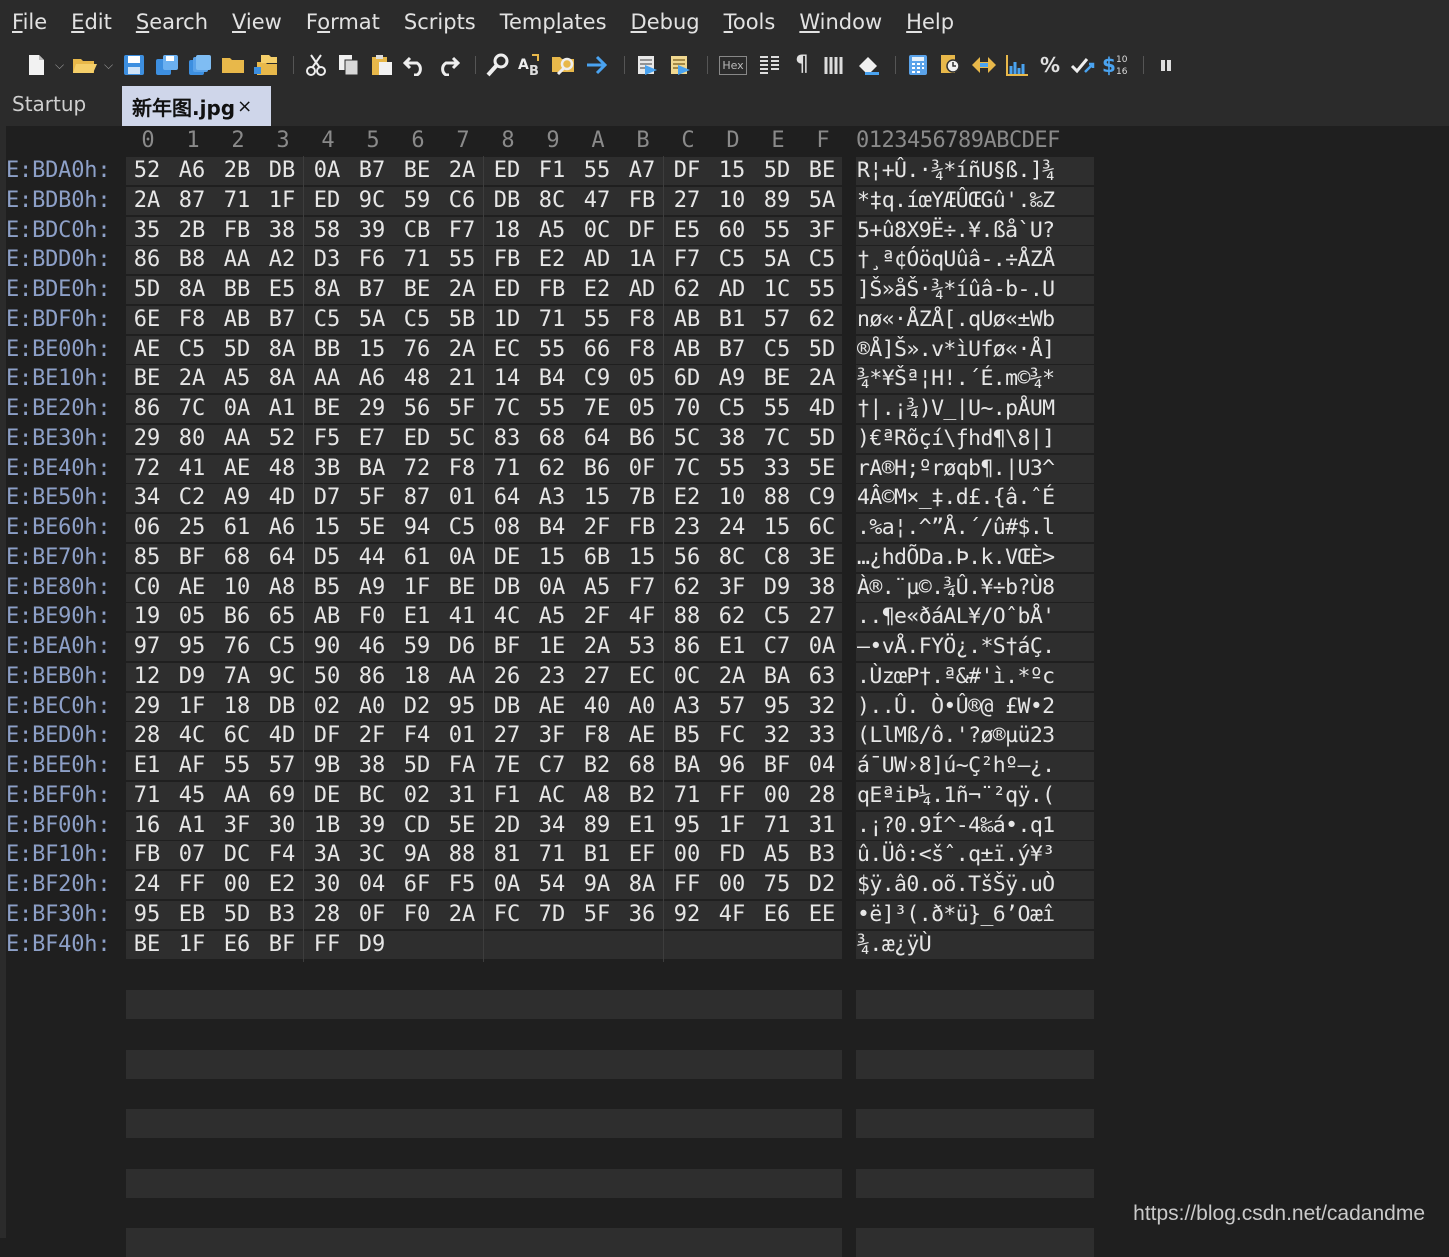 This screenshot has width=1449, height=1257. What do you see at coordinates (417, 409) in the screenshot?
I see `hex-byte: 56` at bounding box center [417, 409].